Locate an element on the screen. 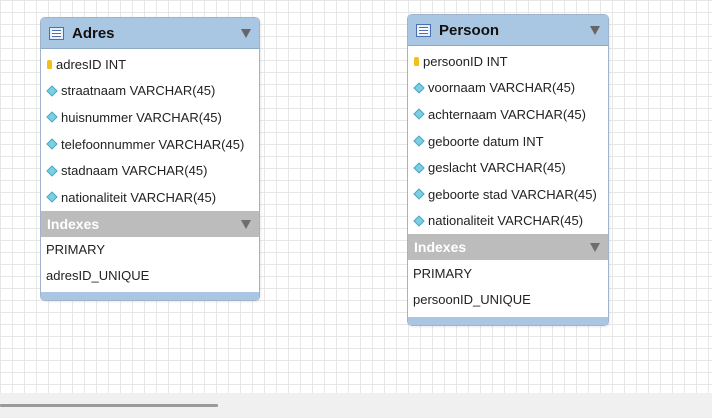 The image size is (712, 418). column-row: achternaam VARCHAR(45) is located at coordinates (508, 114).